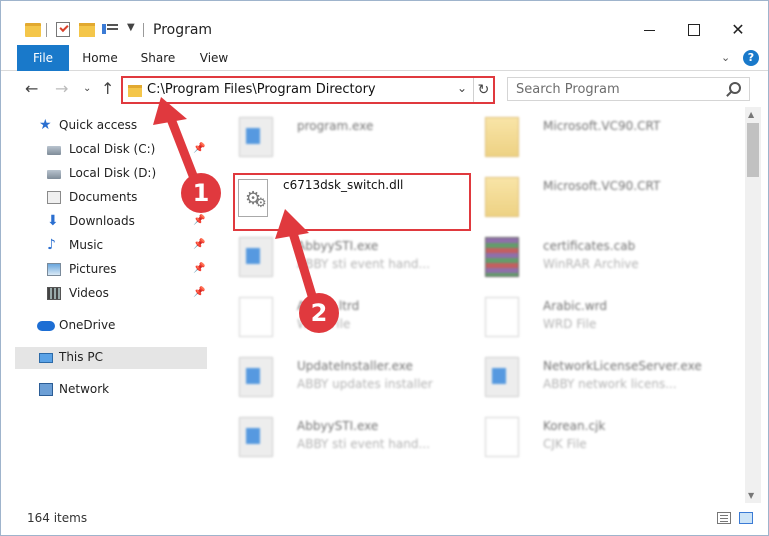  Describe the element at coordinates (170, 111) in the screenshot. I see `arrow-1-head` at that location.